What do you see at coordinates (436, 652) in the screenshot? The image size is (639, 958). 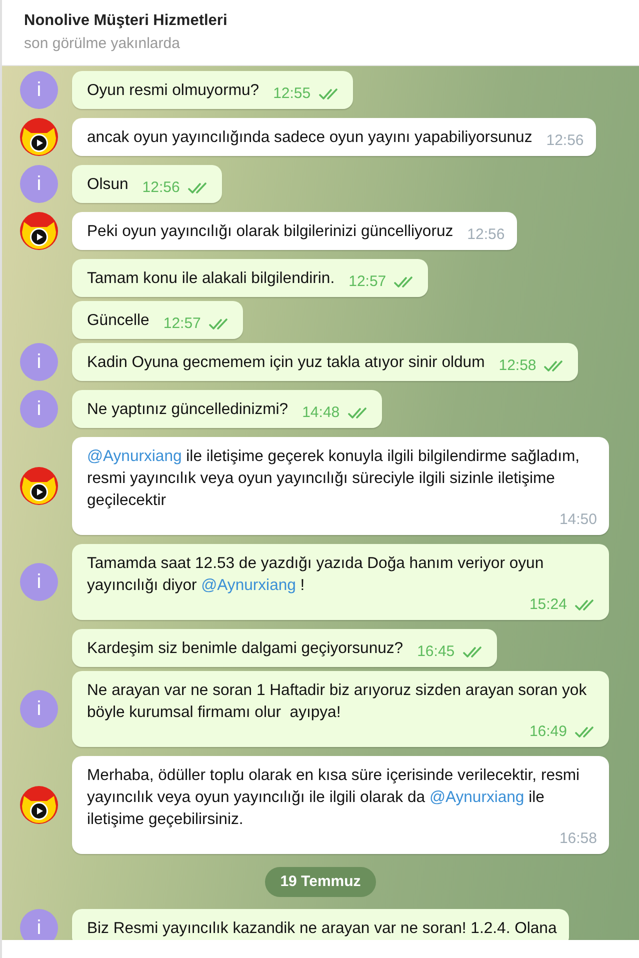 I see `message-time: 16:45` at bounding box center [436, 652].